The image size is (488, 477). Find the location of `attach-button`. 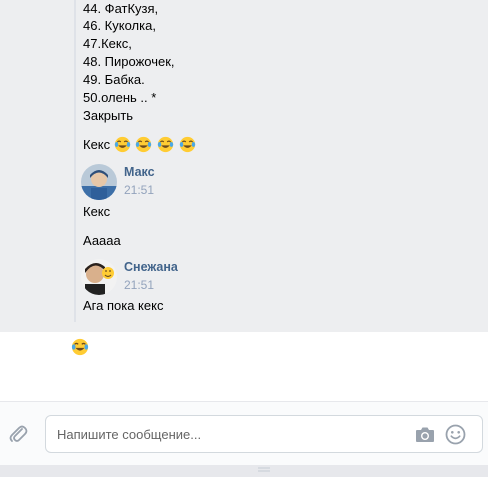

attach-button is located at coordinates (18, 434).